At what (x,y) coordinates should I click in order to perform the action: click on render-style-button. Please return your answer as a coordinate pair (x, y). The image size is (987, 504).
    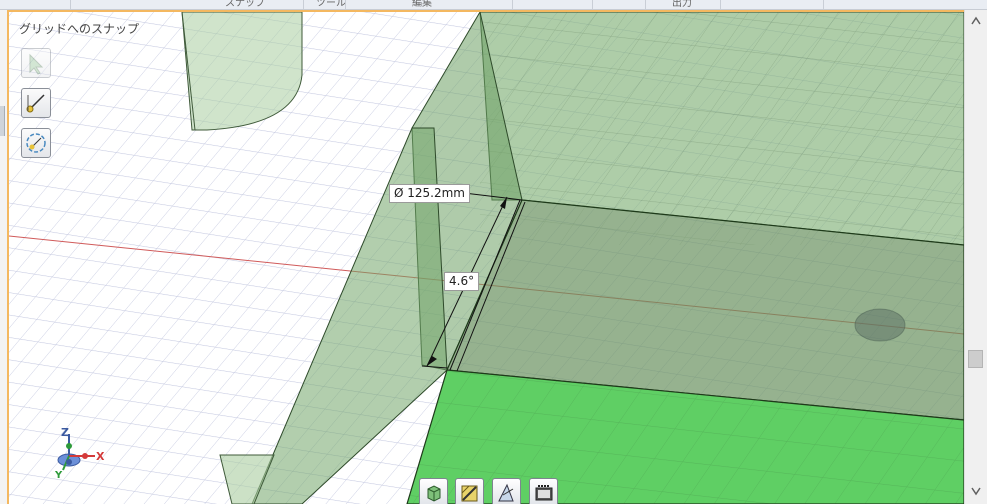
    Looking at the image, I should click on (506, 491).